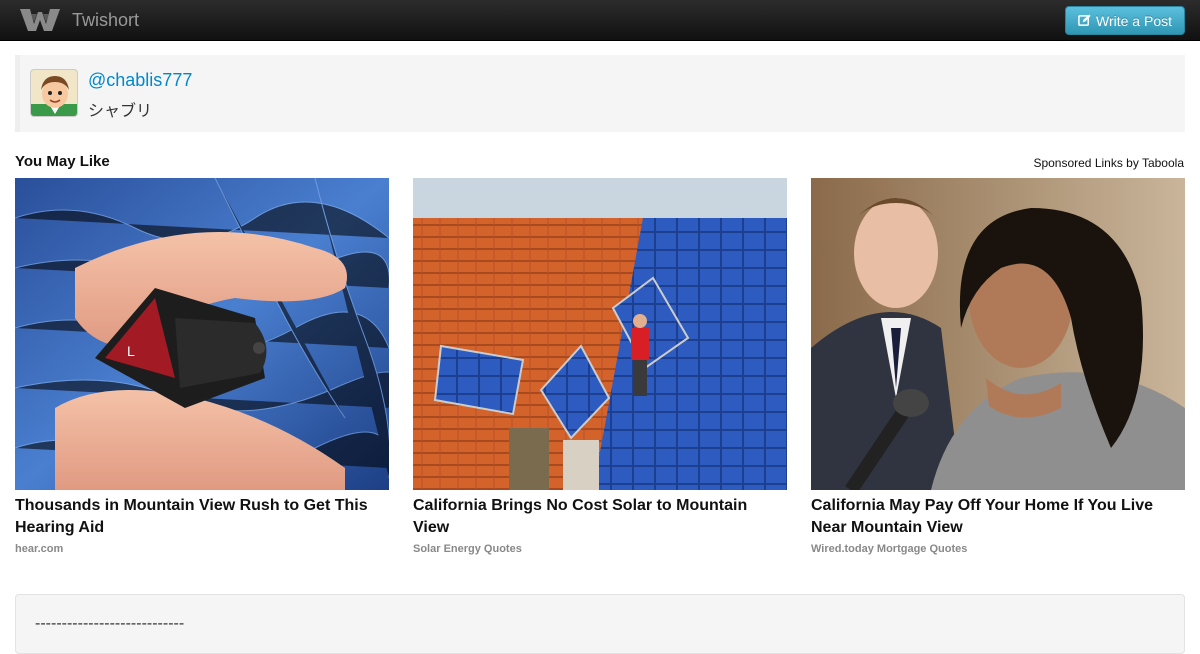  I want to click on post-content-box: ----------------------------, so click(600, 624).